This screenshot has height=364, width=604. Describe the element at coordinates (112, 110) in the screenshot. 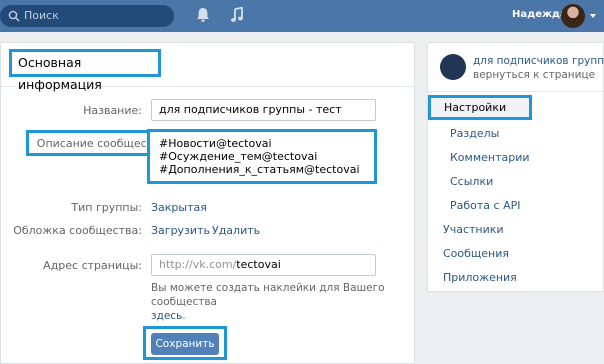

I see `name-label: Название:` at that location.